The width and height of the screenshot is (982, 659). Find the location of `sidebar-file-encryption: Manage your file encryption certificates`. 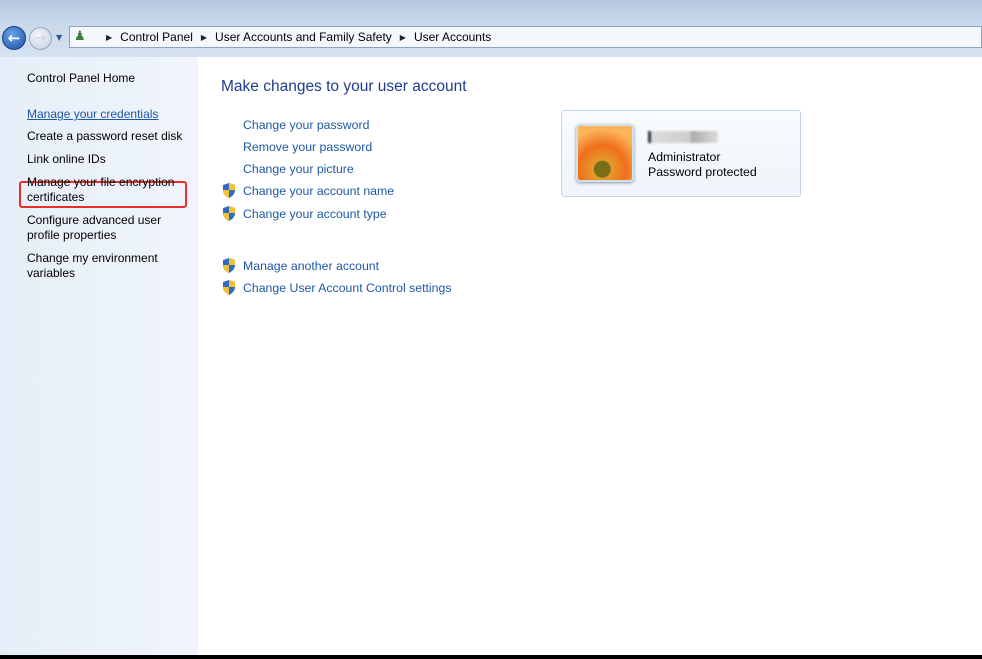

sidebar-file-encryption: Manage your file encryption certificates is located at coordinates (107, 190).